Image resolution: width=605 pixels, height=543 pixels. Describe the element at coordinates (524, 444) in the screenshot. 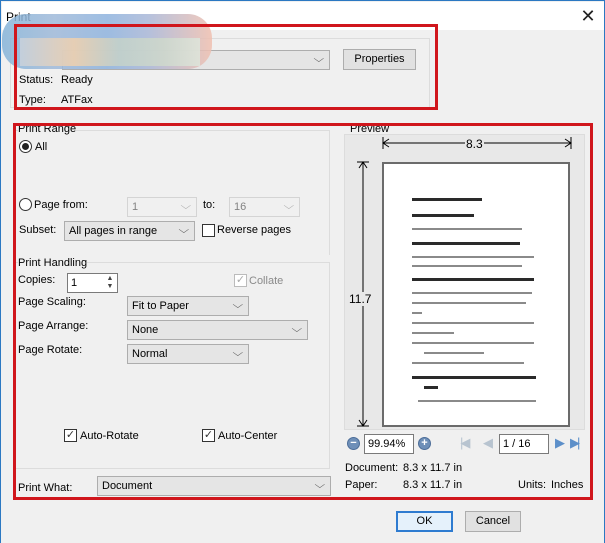

I see `page-number-input: 1 / 16` at that location.